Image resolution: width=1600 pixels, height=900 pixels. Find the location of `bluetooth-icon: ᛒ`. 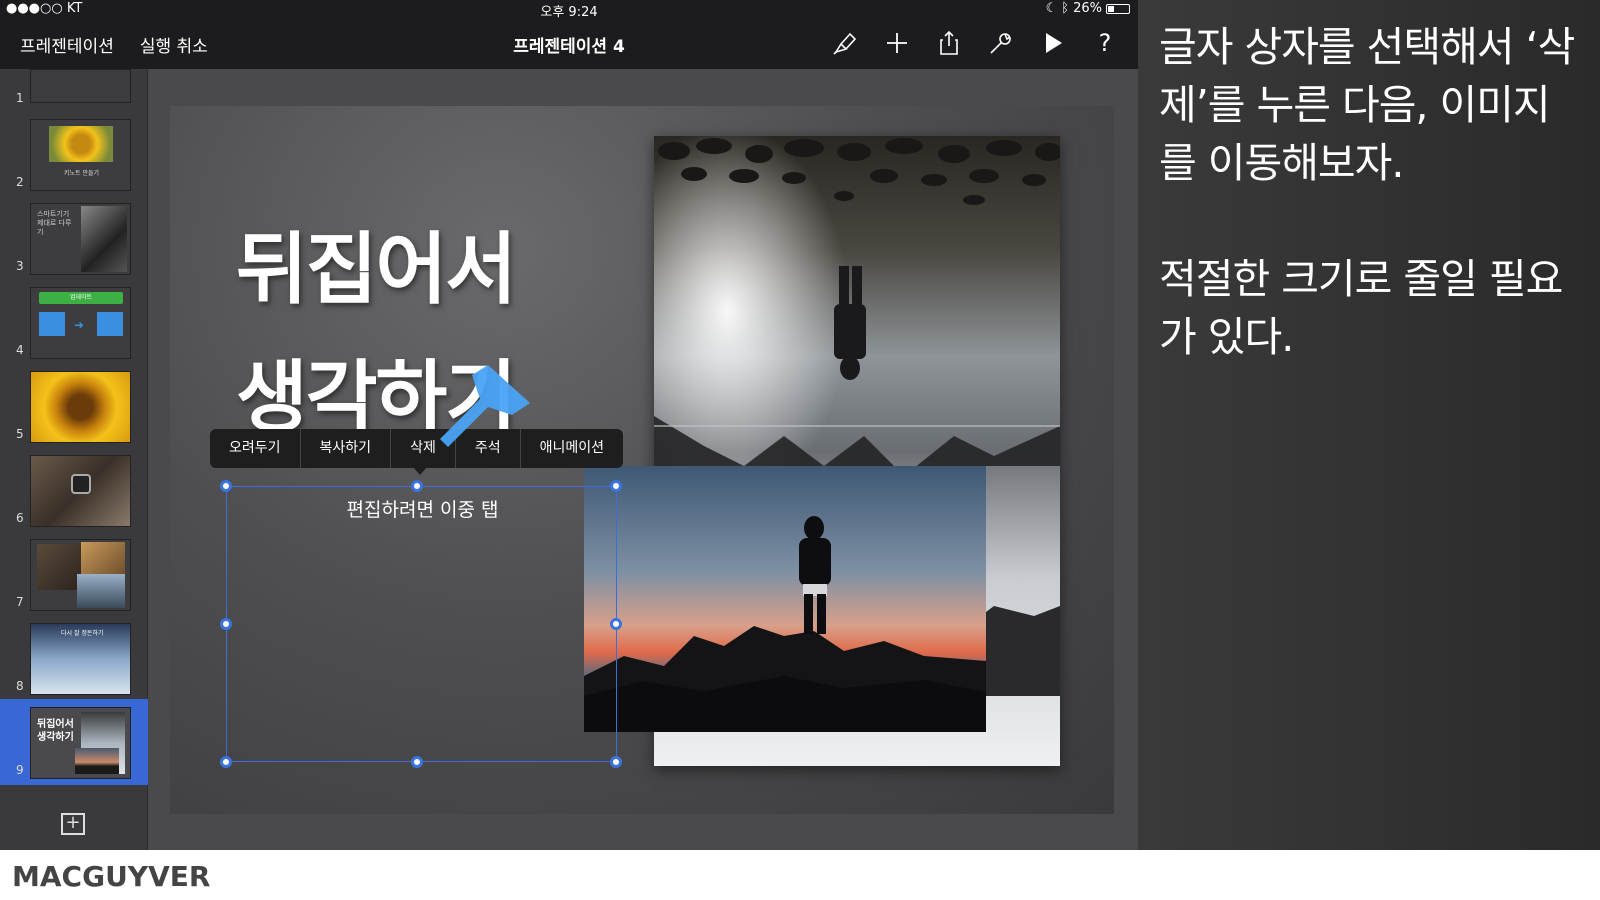

bluetooth-icon: ᛒ is located at coordinates (1065, 8).